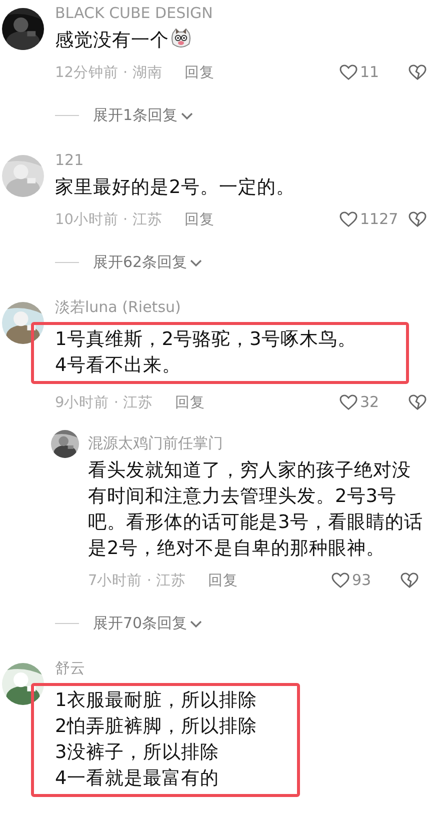 The height and width of the screenshot is (816, 441). What do you see at coordinates (108, 219) in the screenshot?
I see `comment-time: 10小时前 · 江苏` at bounding box center [108, 219].